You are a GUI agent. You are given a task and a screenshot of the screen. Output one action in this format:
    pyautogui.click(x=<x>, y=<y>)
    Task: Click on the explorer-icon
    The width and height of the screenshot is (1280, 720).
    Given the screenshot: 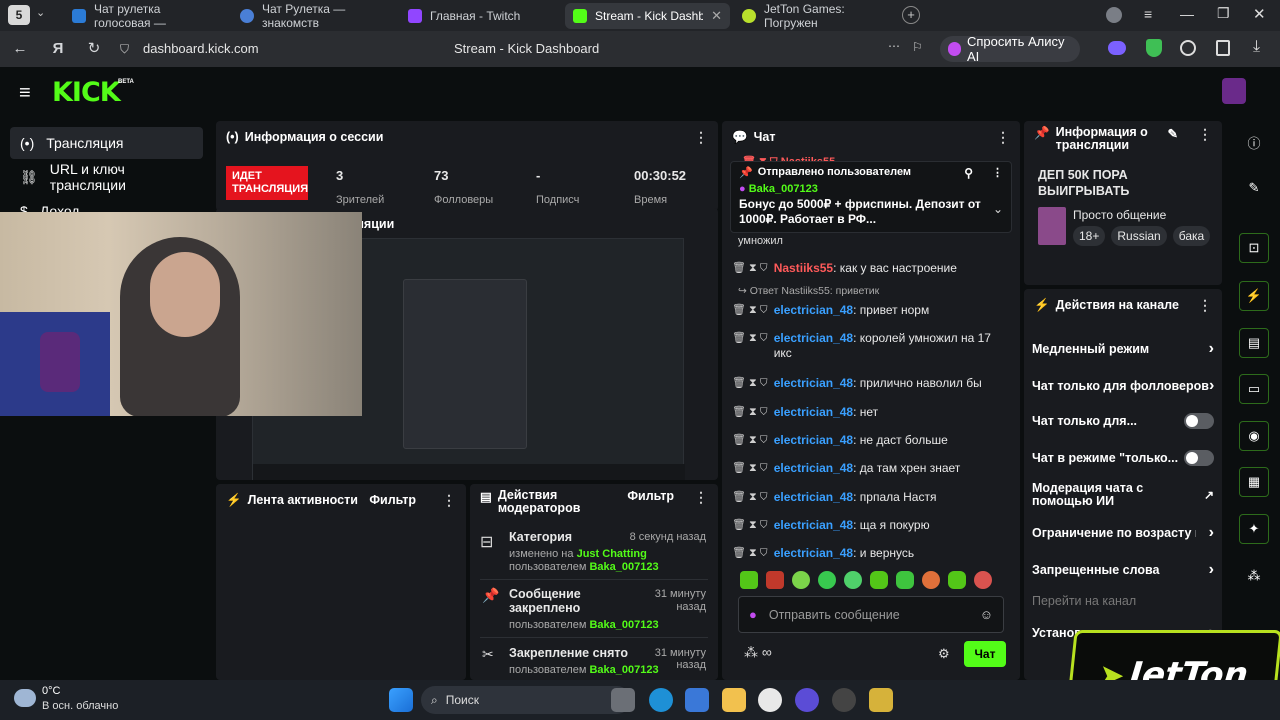 What is the action you would take?
    pyautogui.click(x=734, y=700)
    